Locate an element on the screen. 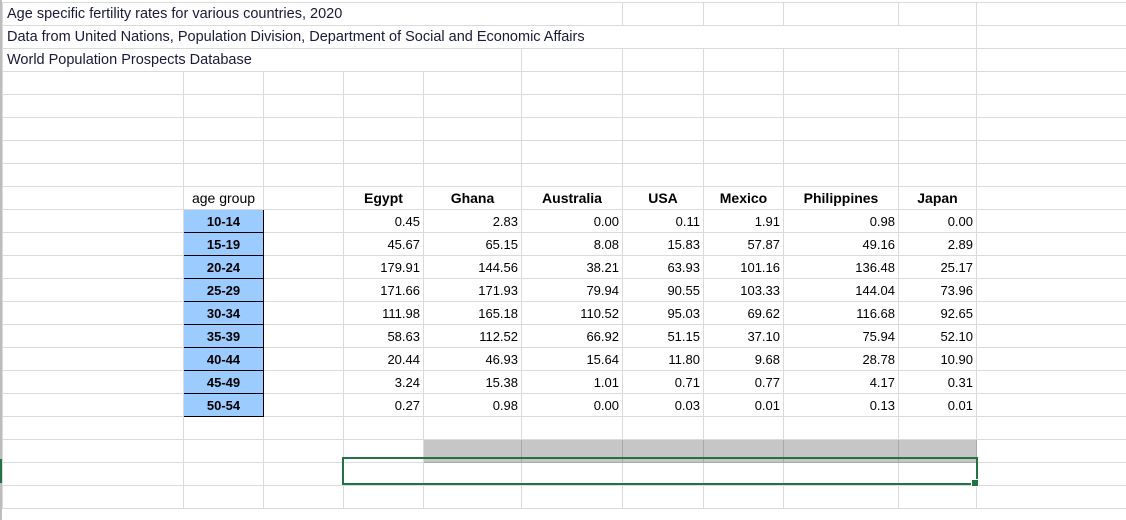 This screenshot has height=520, width=1126. value-cell: 0.45 is located at coordinates (383, 221).